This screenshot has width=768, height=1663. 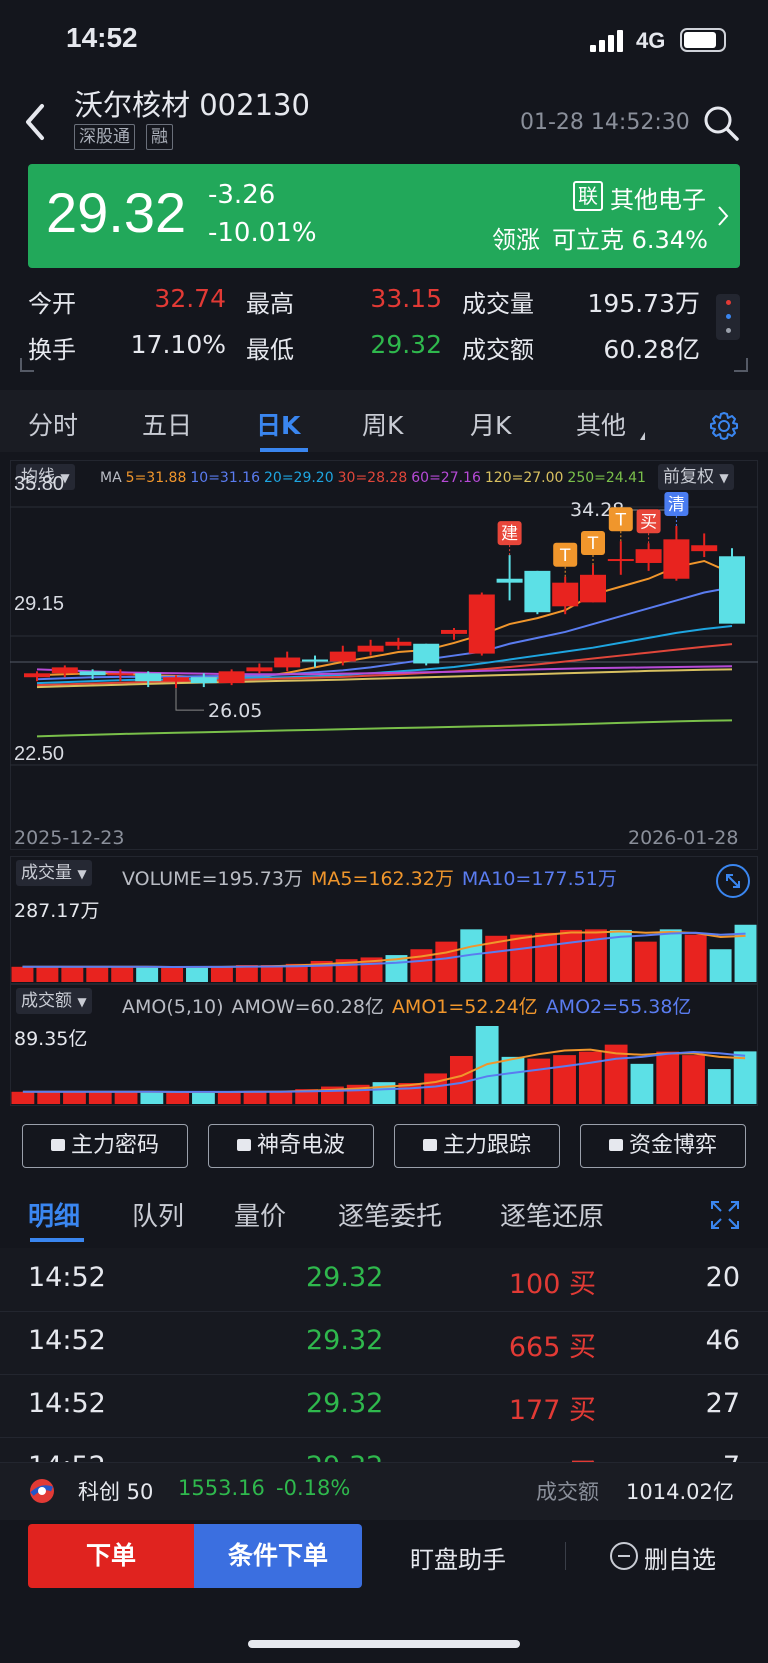 What do you see at coordinates (37, 122) in the screenshot?
I see `back-icon` at bounding box center [37, 122].